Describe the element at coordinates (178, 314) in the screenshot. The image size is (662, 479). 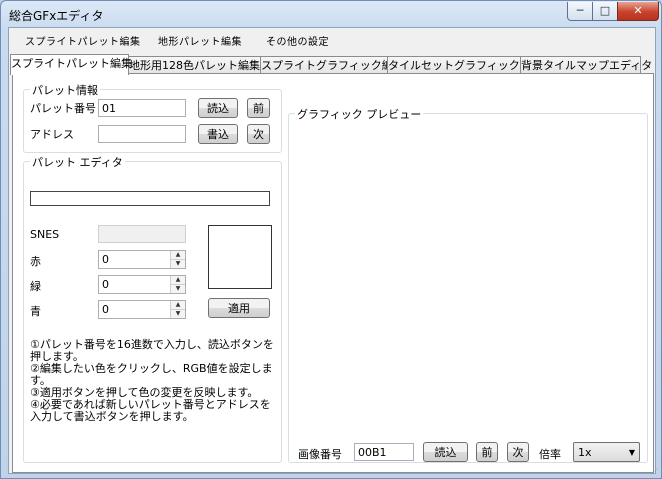
I see `blue-down-arrow-icon: ▼` at that location.